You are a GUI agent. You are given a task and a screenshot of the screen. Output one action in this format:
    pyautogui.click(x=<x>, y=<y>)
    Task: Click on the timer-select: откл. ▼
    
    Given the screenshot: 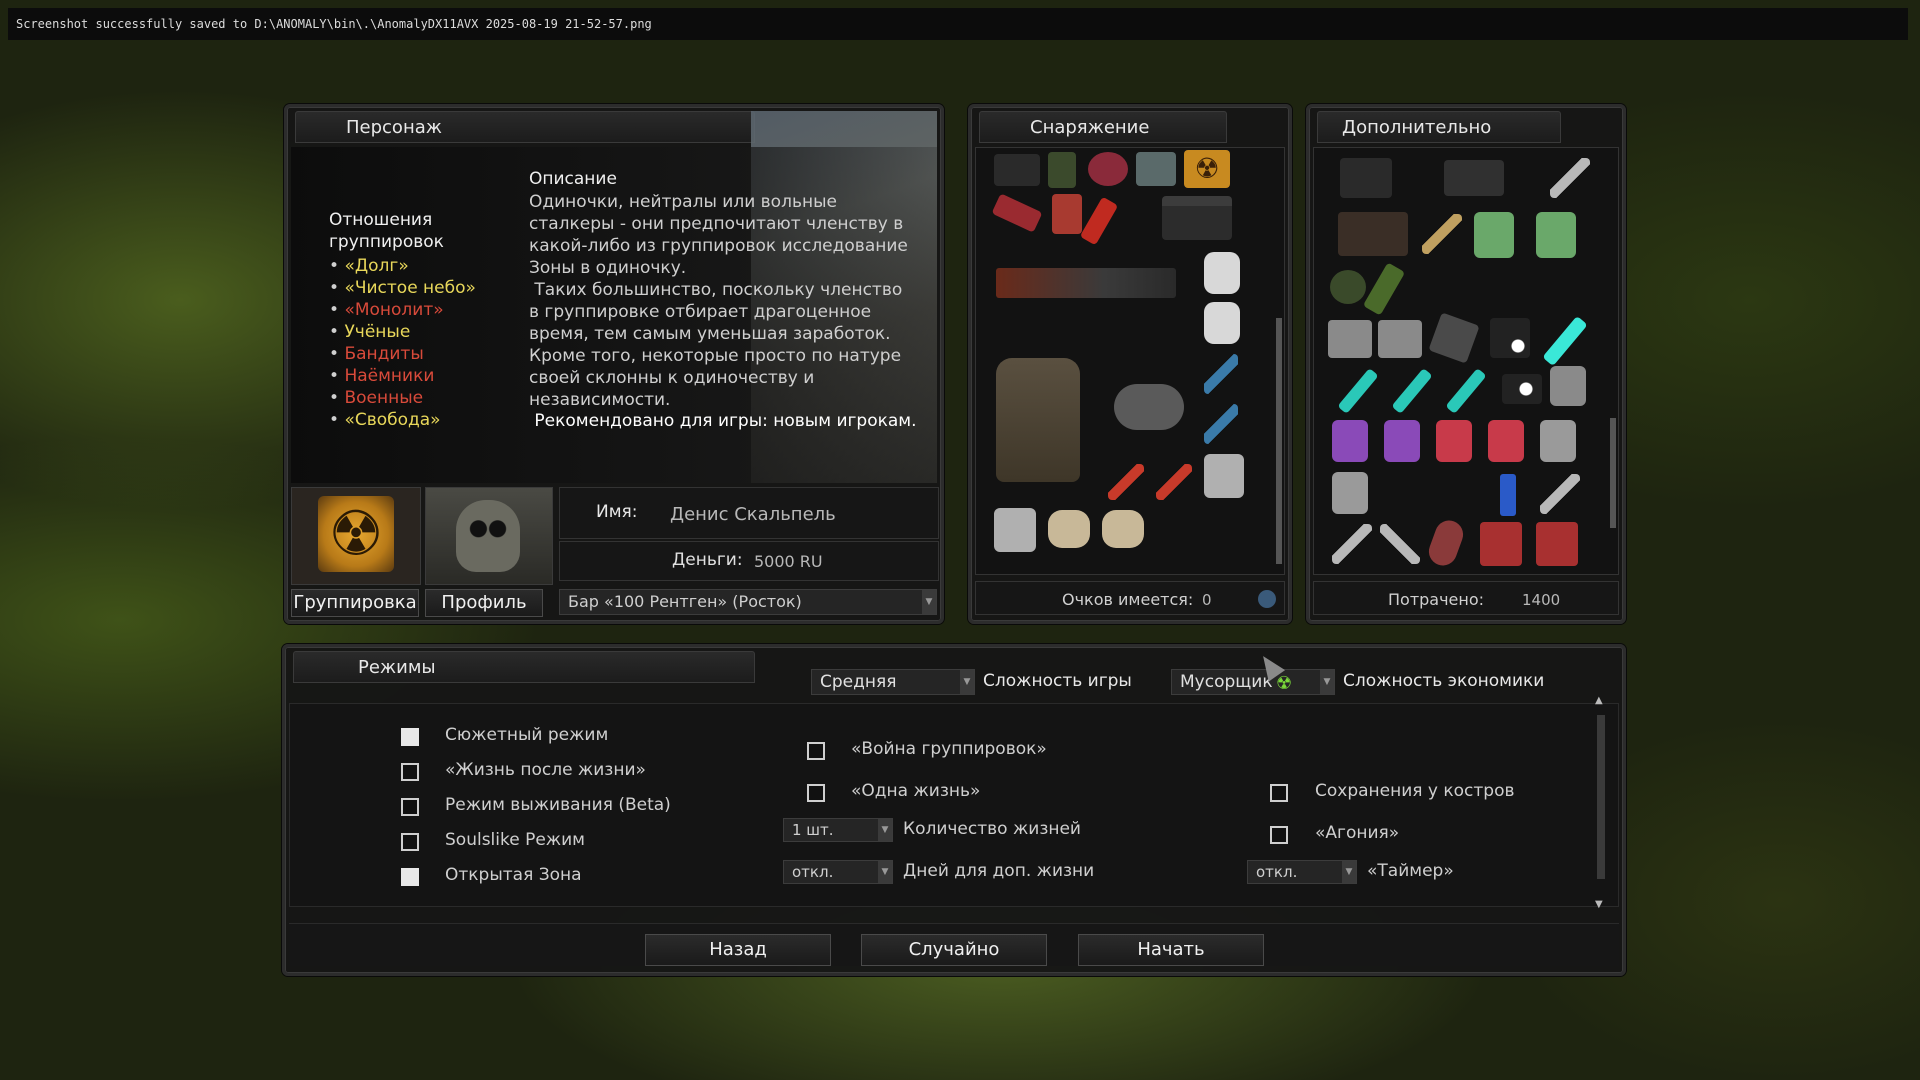 What is the action you would take?
    pyautogui.click(x=1302, y=872)
    